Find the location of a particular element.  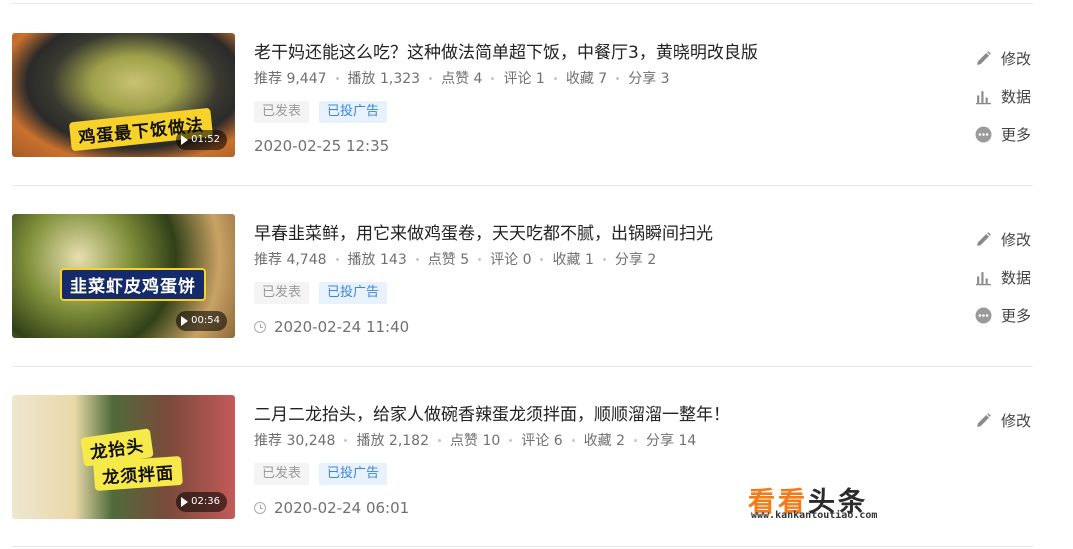

thumbnail-caption-2: 龙须拌面 is located at coordinates (138, 473).